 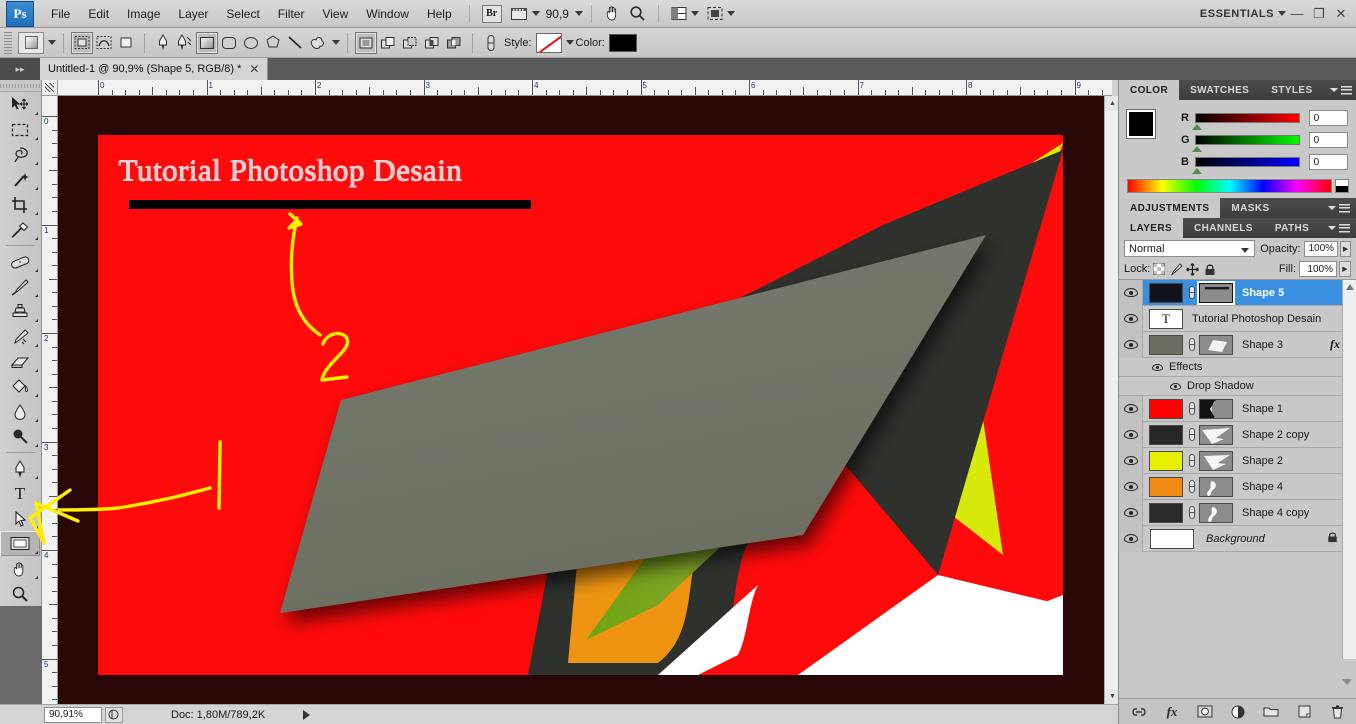 What do you see at coordinates (557, 14) in the screenshot?
I see `zoom-level-value: 90,9` at bounding box center [557, 14].